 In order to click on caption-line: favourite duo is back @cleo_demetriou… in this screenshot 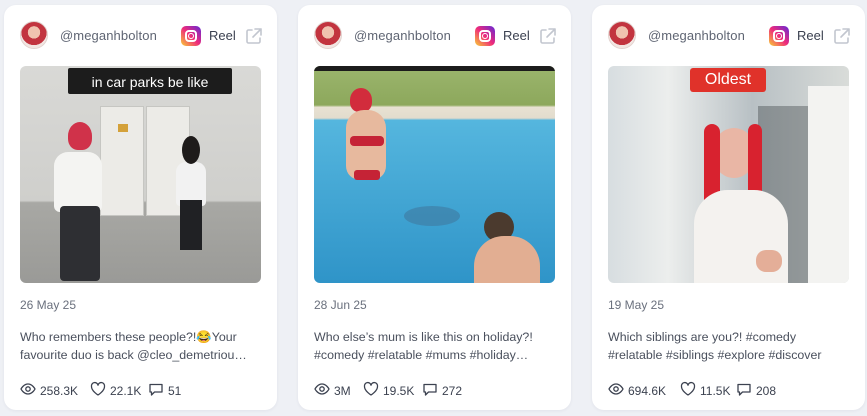, I will do `click(133, 355)`.